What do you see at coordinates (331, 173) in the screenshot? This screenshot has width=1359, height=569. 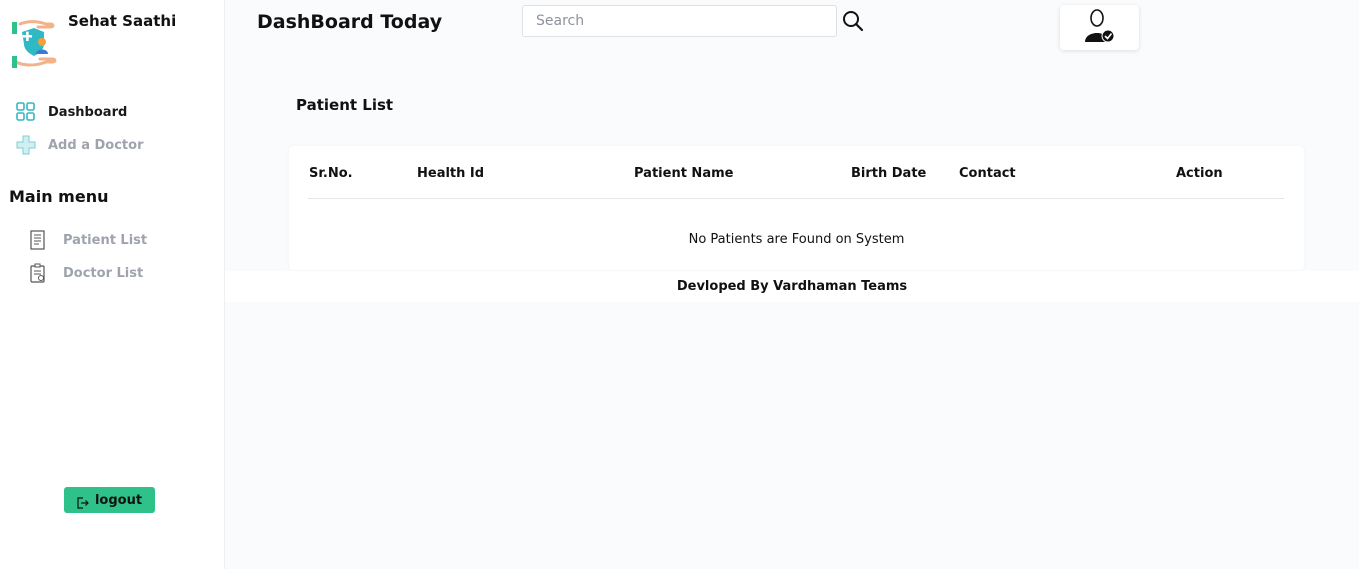 I see `column-header-sr-no: Sr.No.` at bounding box center [331, 173].